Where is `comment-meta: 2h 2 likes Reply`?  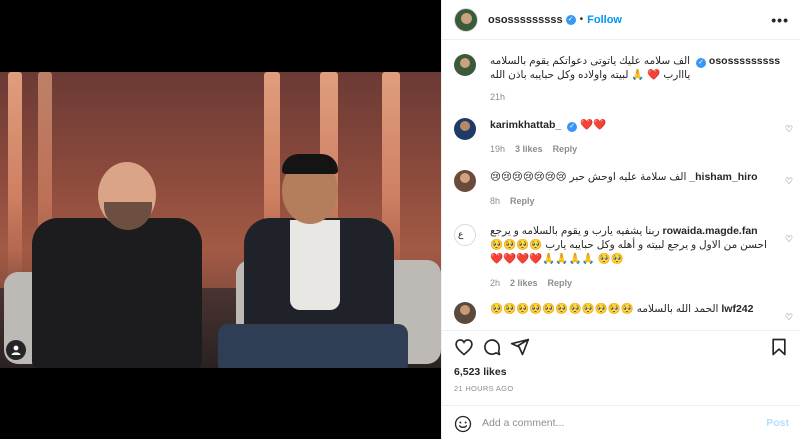
comment-meta: 2h 2 likes Reply is located at coordinates (531, 283).